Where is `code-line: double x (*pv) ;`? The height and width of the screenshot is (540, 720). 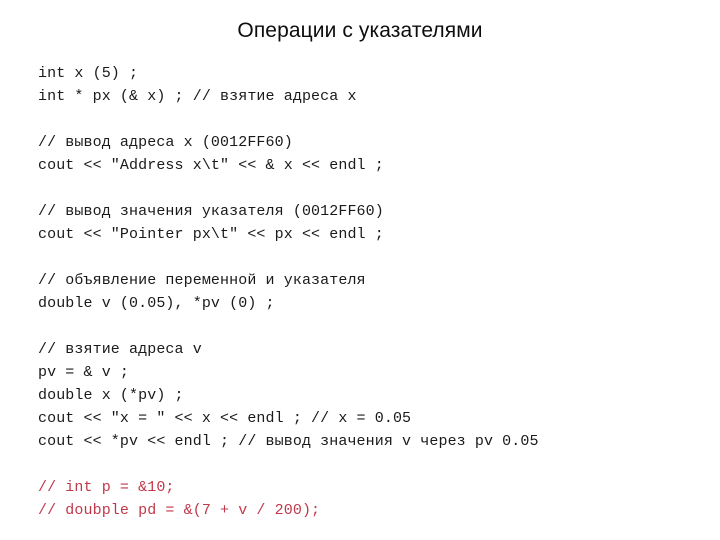 code-line: double x (*pv) ; is located at coordinates (111, 395).